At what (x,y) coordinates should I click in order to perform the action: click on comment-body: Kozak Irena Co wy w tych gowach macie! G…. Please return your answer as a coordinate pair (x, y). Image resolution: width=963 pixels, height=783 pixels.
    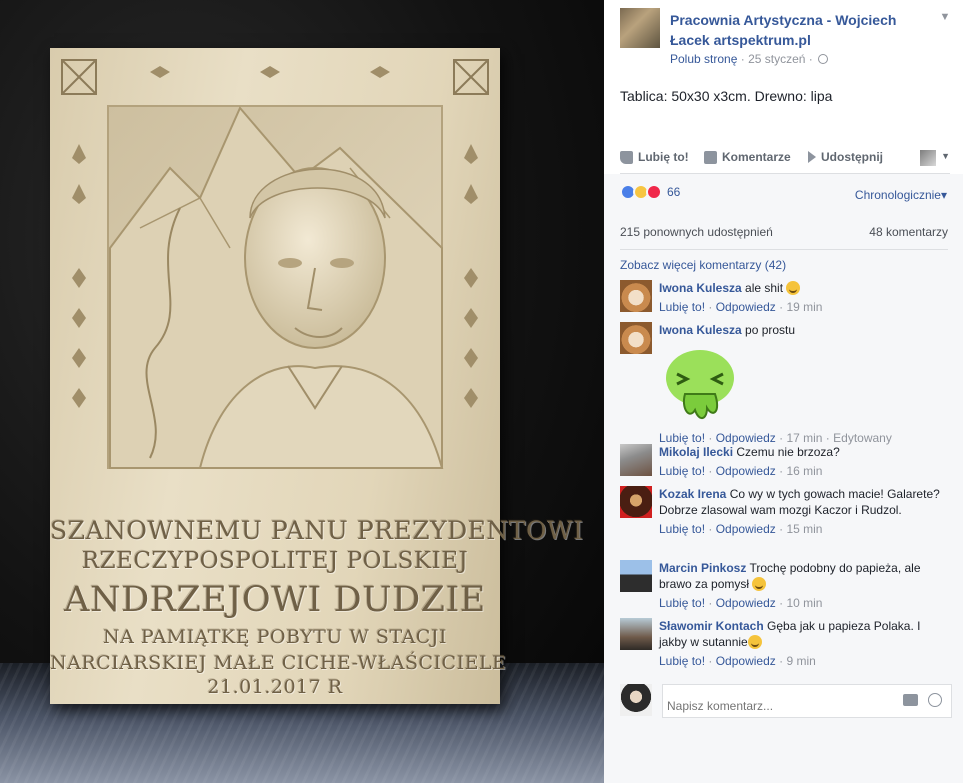
    Looking at the image, I should click on (801, 511).